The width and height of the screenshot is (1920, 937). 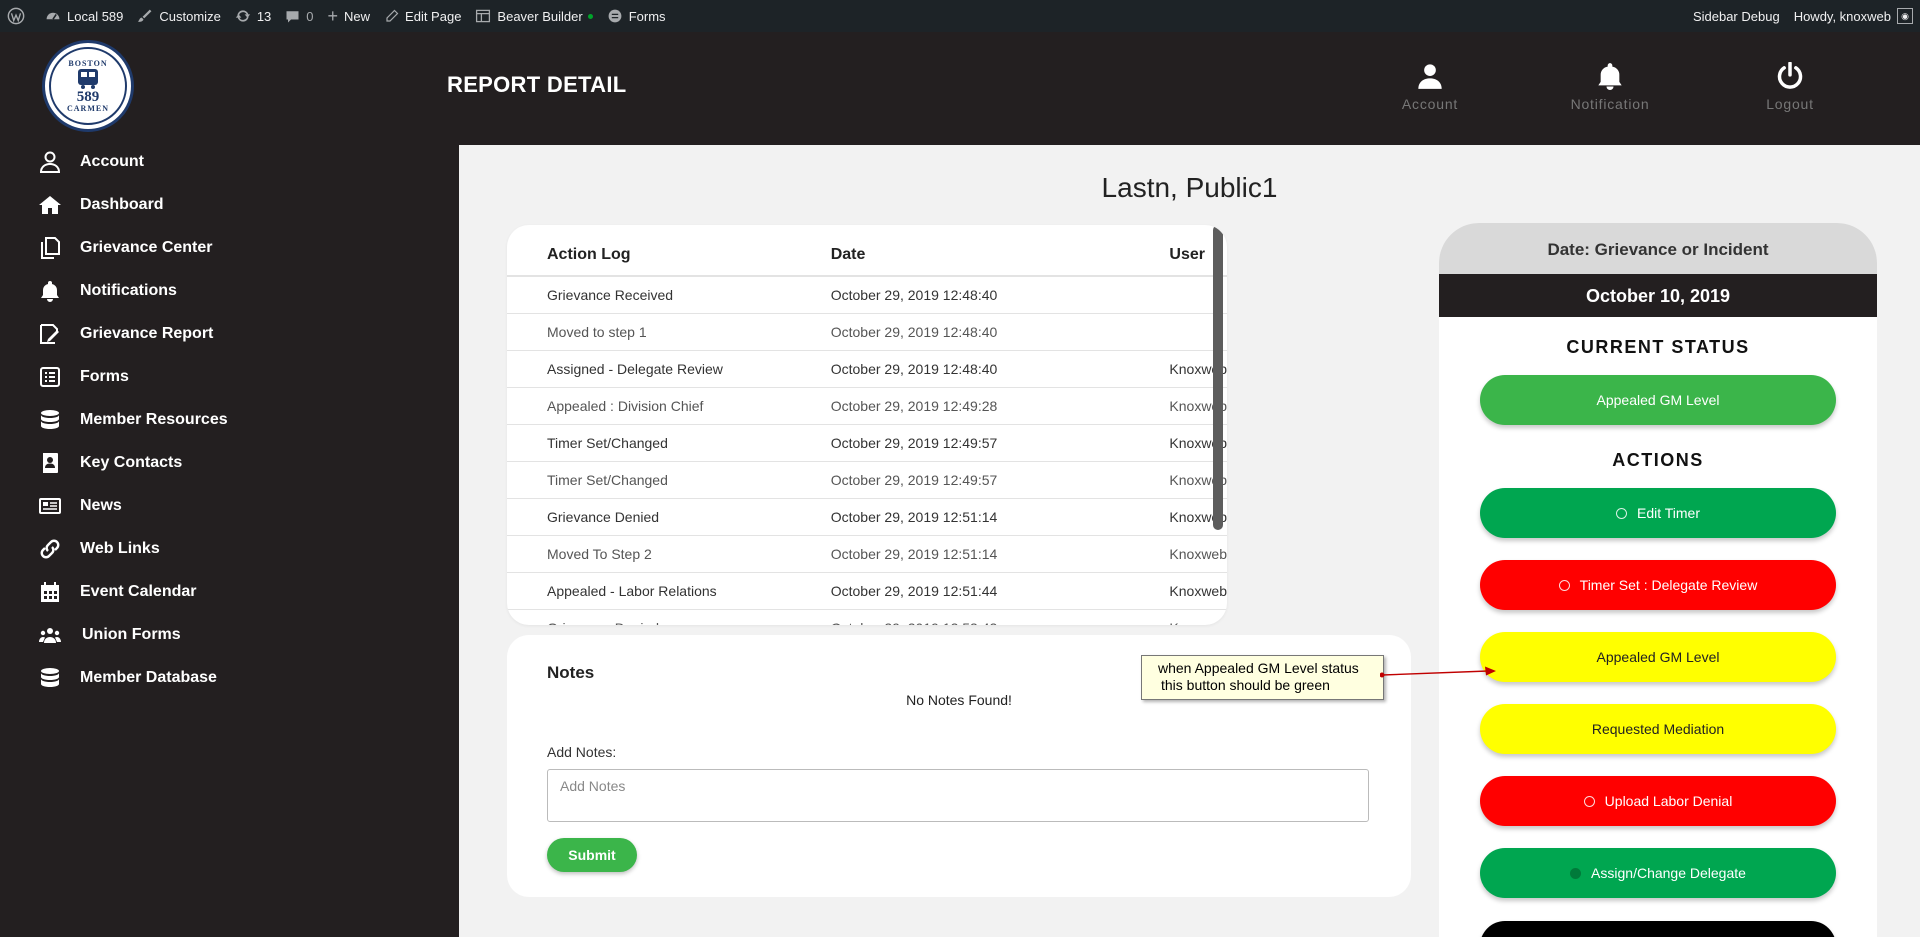 I want to click on boston-carmen-logo: BOSTON 589 CARMEN, so click(x=88, y=86).